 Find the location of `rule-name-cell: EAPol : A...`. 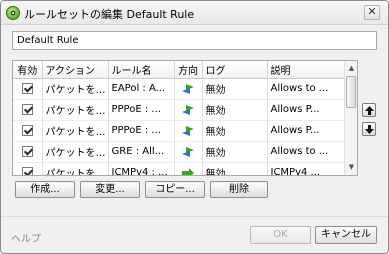

rule-name-cell: EAPol : A... is located at coordinates (141, 89).